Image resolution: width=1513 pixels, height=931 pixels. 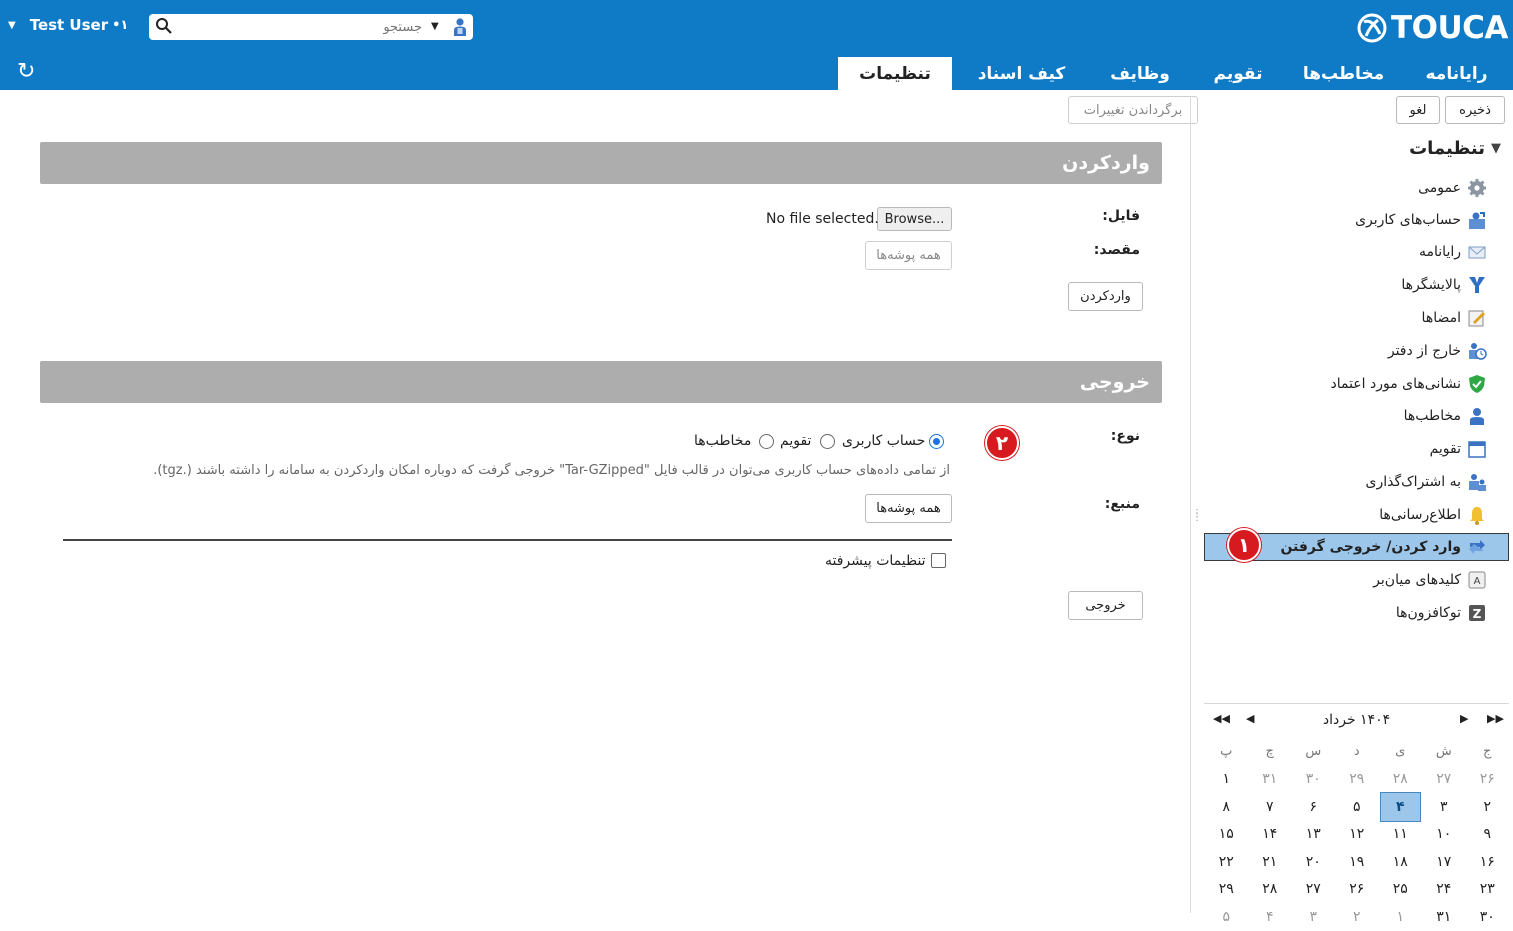 I want to click on sidebar-item-out-of-office: خارج از دفتر, so click(x=1437, y=351).